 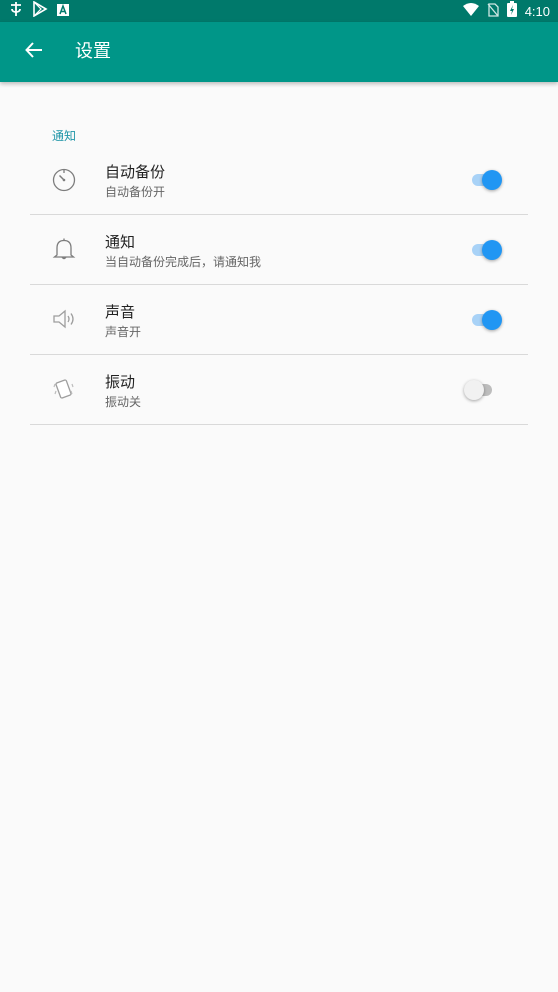 I want to click on play-store-icon, so click(x=40, y=10).